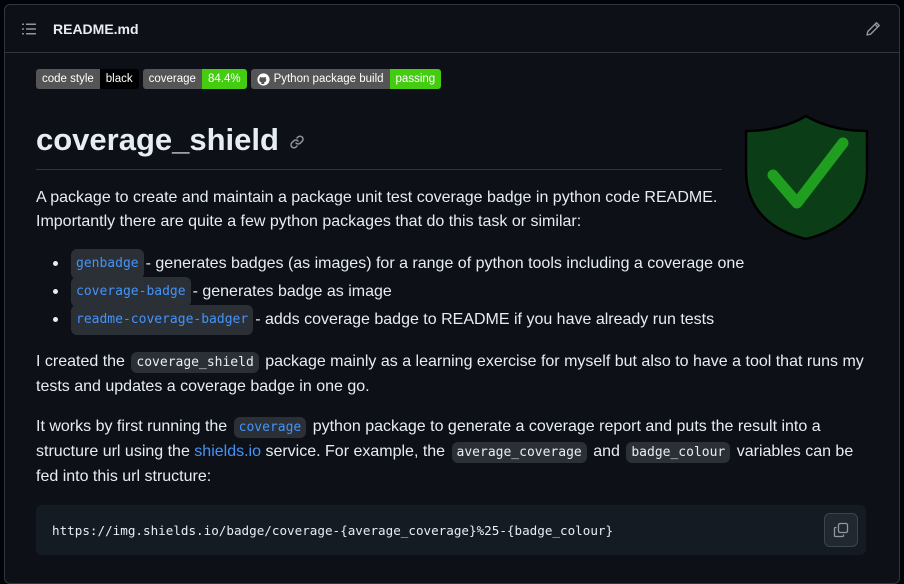 The width and height of the screenshot is (904, 584). I want to click on badge-value: passing, so click(415, 79).